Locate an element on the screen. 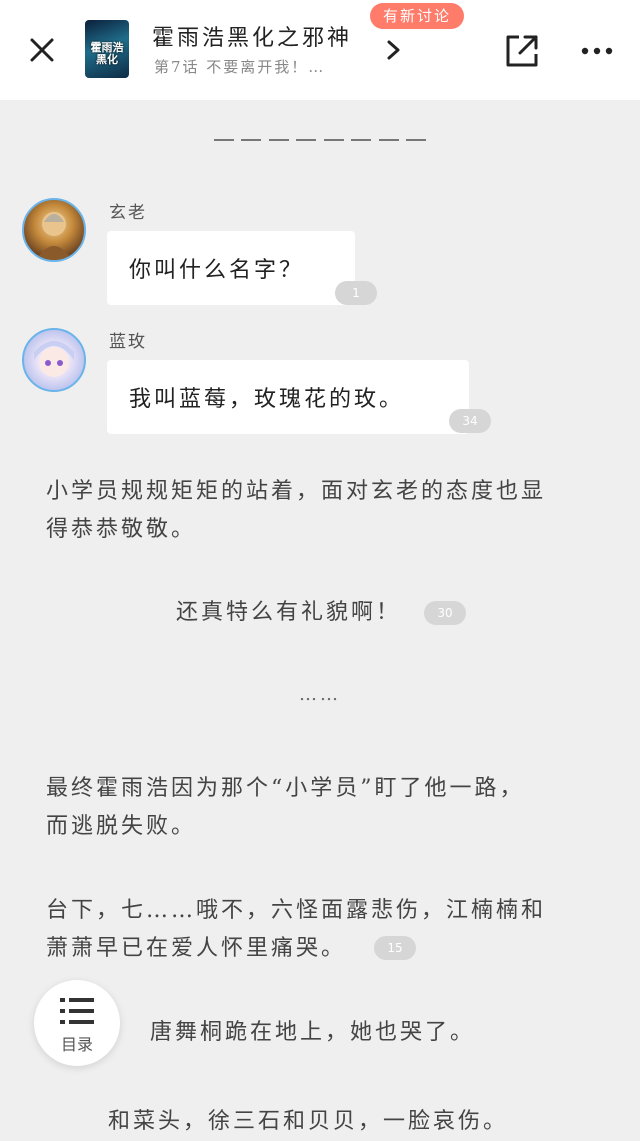  avatar-lan-mei is located at coordinates (54, 360).